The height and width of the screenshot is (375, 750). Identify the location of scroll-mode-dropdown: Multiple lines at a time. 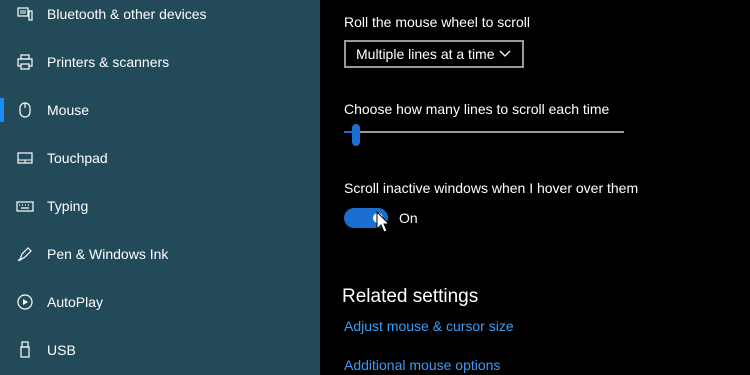
(434, 54).